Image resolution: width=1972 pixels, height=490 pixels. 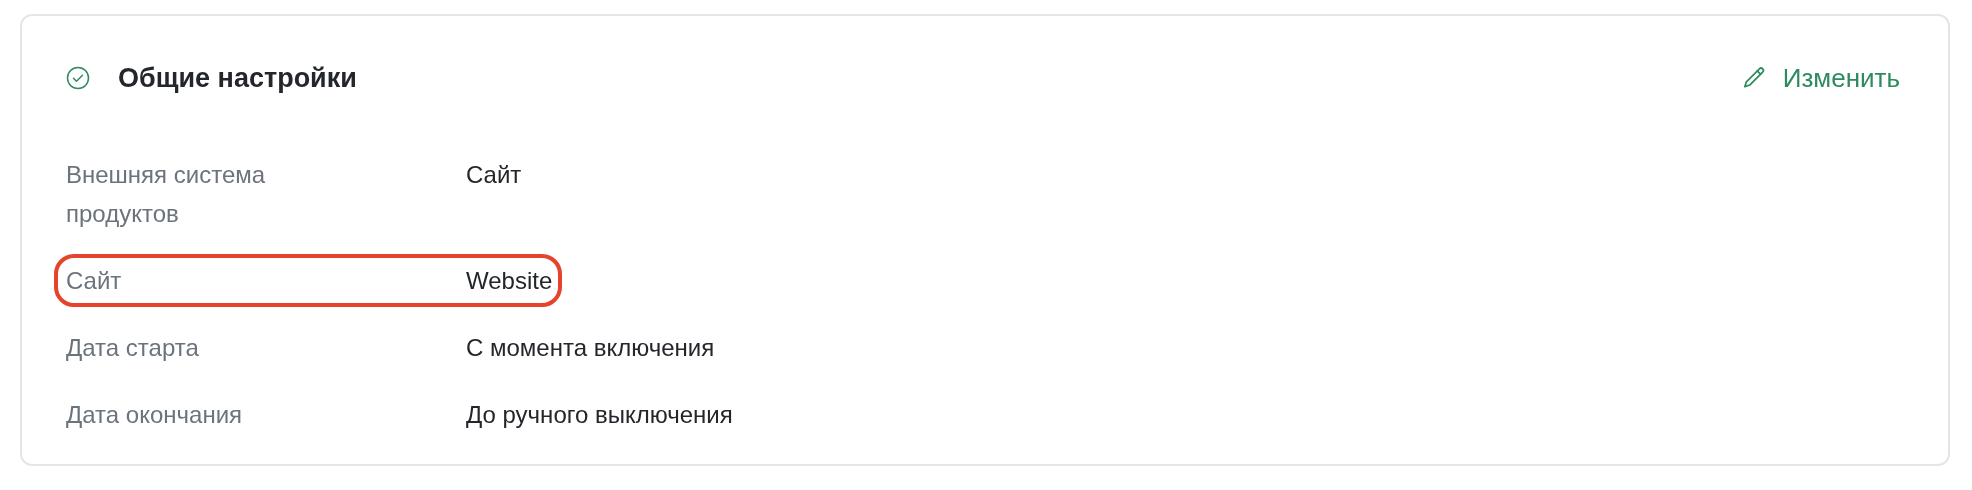 I want to click on field-label: Сайт, so click(x=94, y=281).